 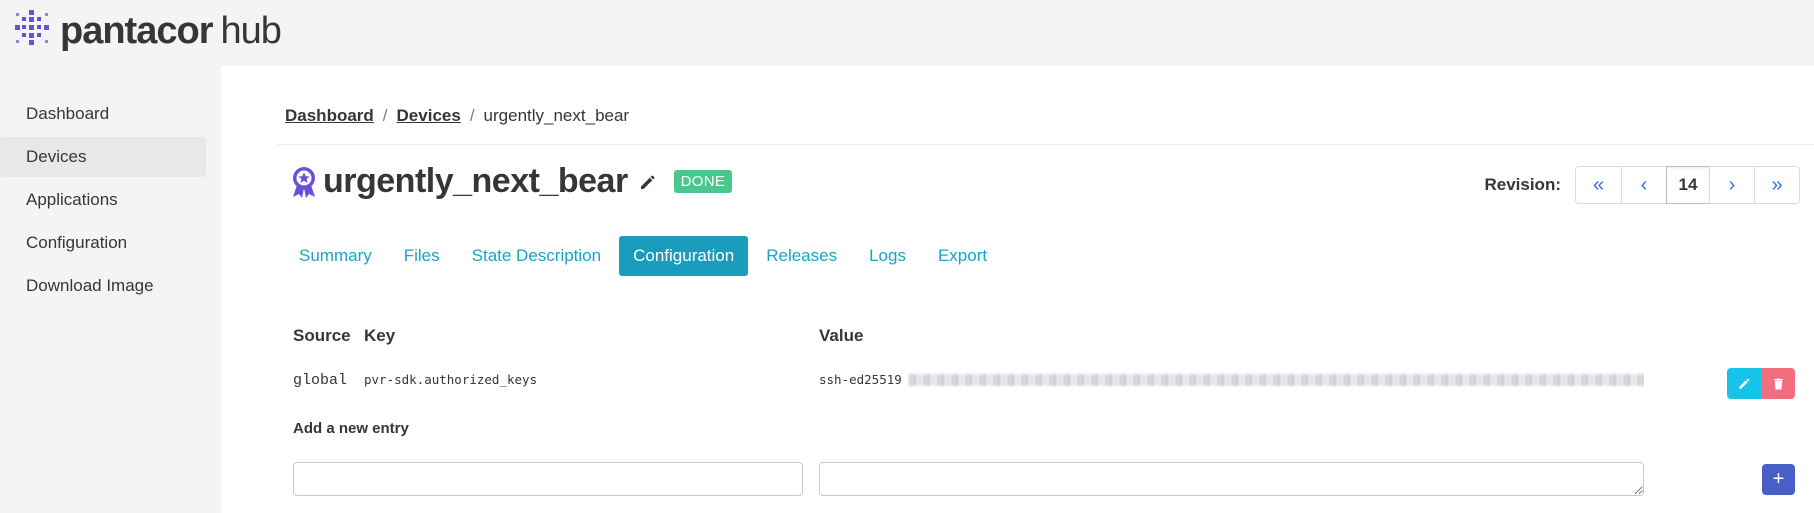 I want to click on row-value-prefix: ssh-ed25519, so click(x=860, y=379).